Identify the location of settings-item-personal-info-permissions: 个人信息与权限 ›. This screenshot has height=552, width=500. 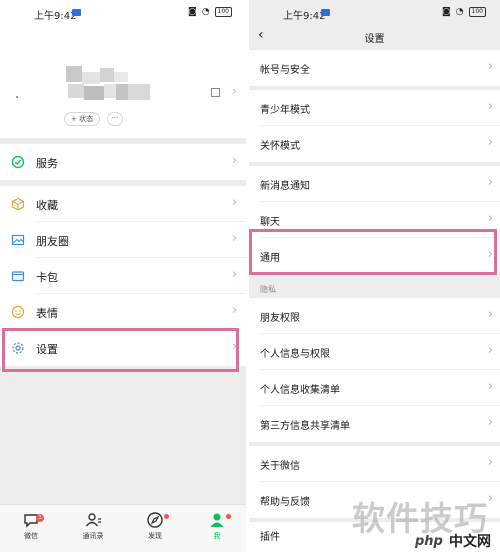
(374, 352).